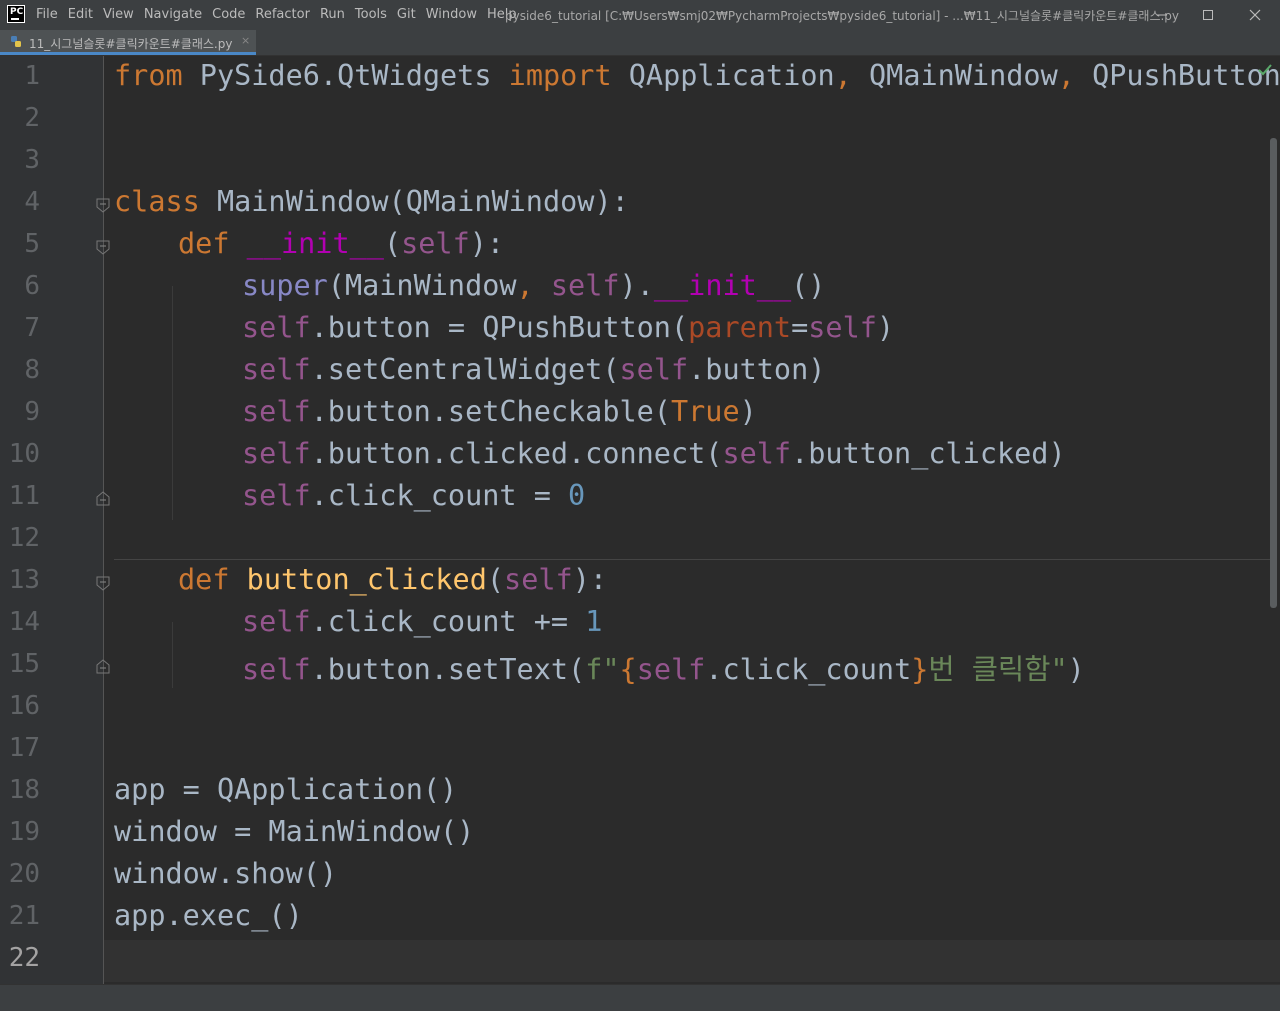 Image resolution: width=1280 pixels, height=1011 pixels. I want to click on token: MainWindow(QMainWindow):, so click(414, 201).